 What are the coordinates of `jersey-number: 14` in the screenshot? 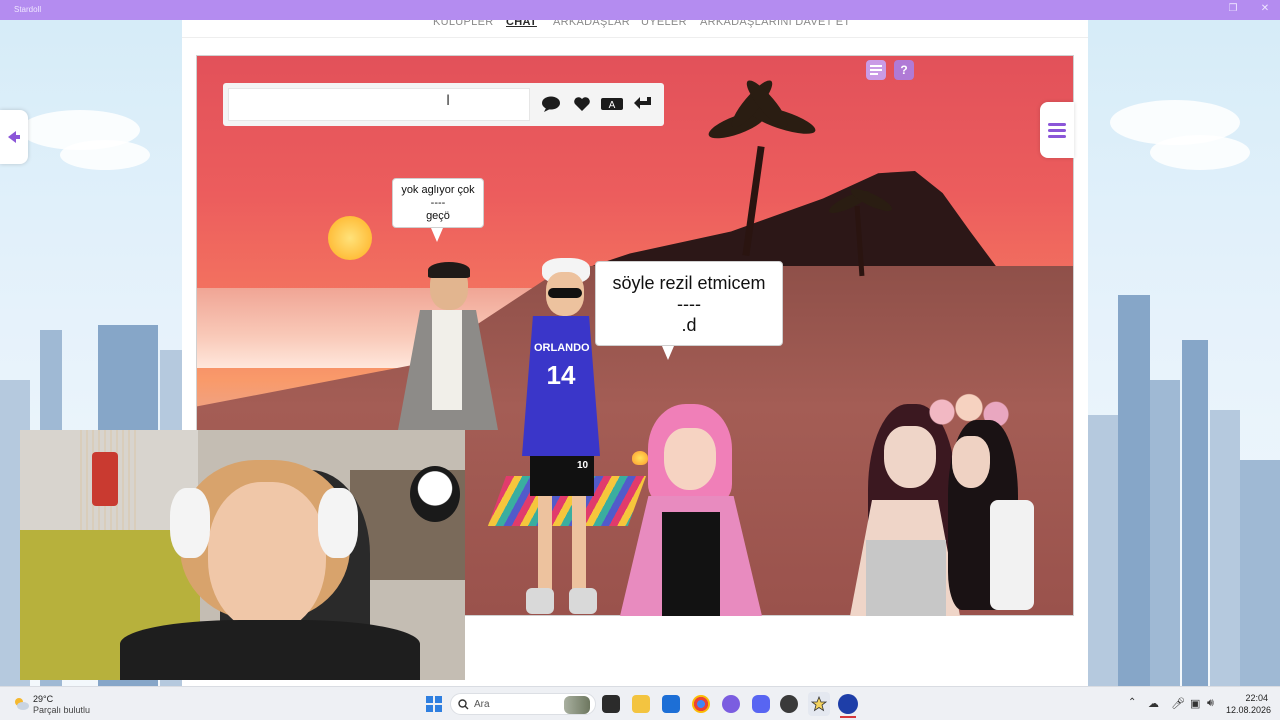 It's located at (561, 375).